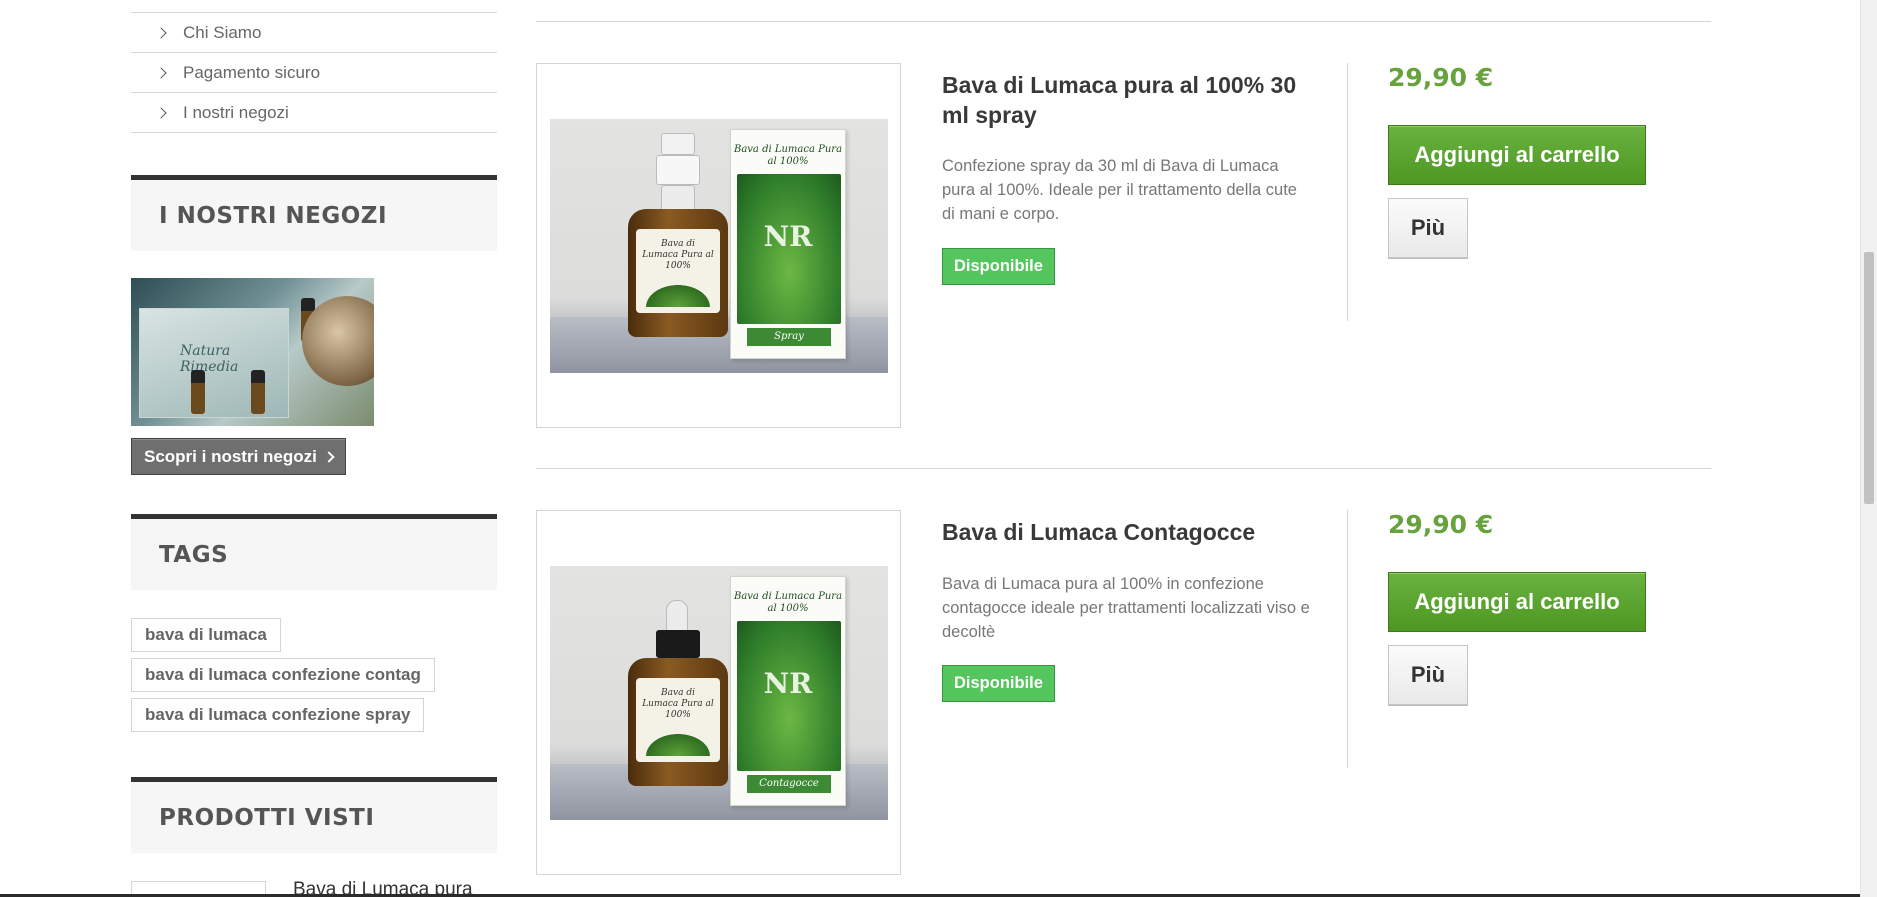  I want to click on nav-item-nostri-negozi: I nostri negozi, so click(314, 113).